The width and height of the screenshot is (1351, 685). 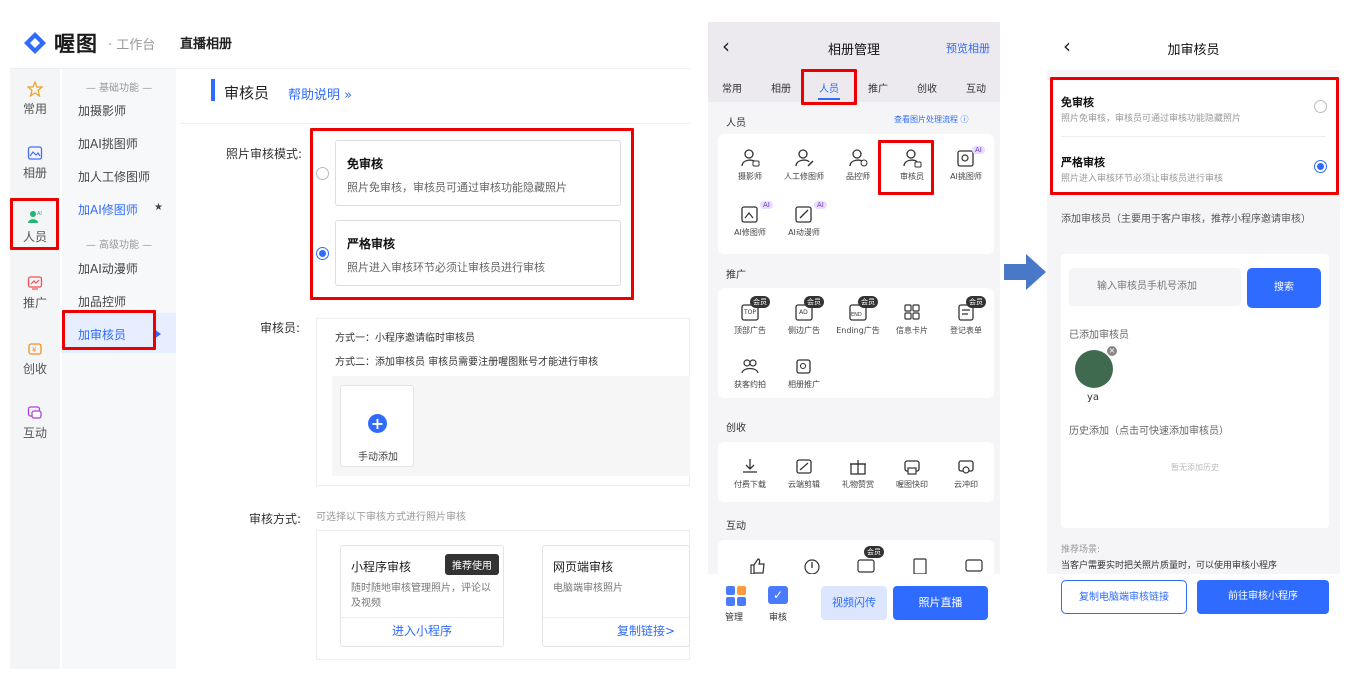 What do you see at coordinates (750, 473) in the screenshot?
I see `revenue-paid-download: 付费下载` at bounding box center [750, 473].